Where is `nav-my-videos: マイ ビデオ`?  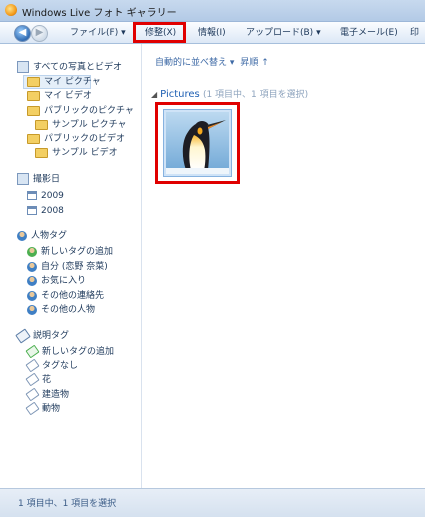
nav-my-videos: マイ ビデオ is located at coordinates (59, 96).